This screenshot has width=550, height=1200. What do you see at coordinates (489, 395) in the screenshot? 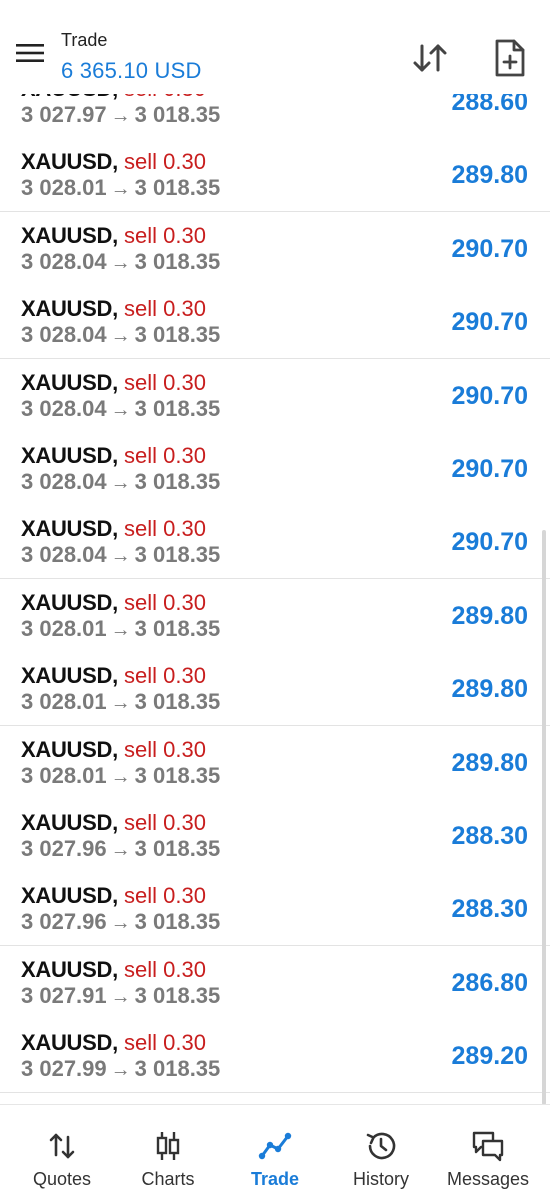
I see `position-profit: 290.70` at bounding box center [489, 395].